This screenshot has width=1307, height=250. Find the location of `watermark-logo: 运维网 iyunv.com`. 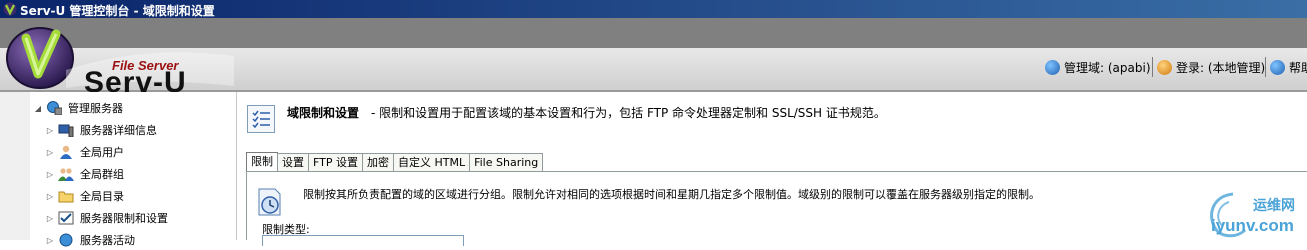

watermark-logo: 运维网 iyunv.com is located at coordinates (1255, 214).